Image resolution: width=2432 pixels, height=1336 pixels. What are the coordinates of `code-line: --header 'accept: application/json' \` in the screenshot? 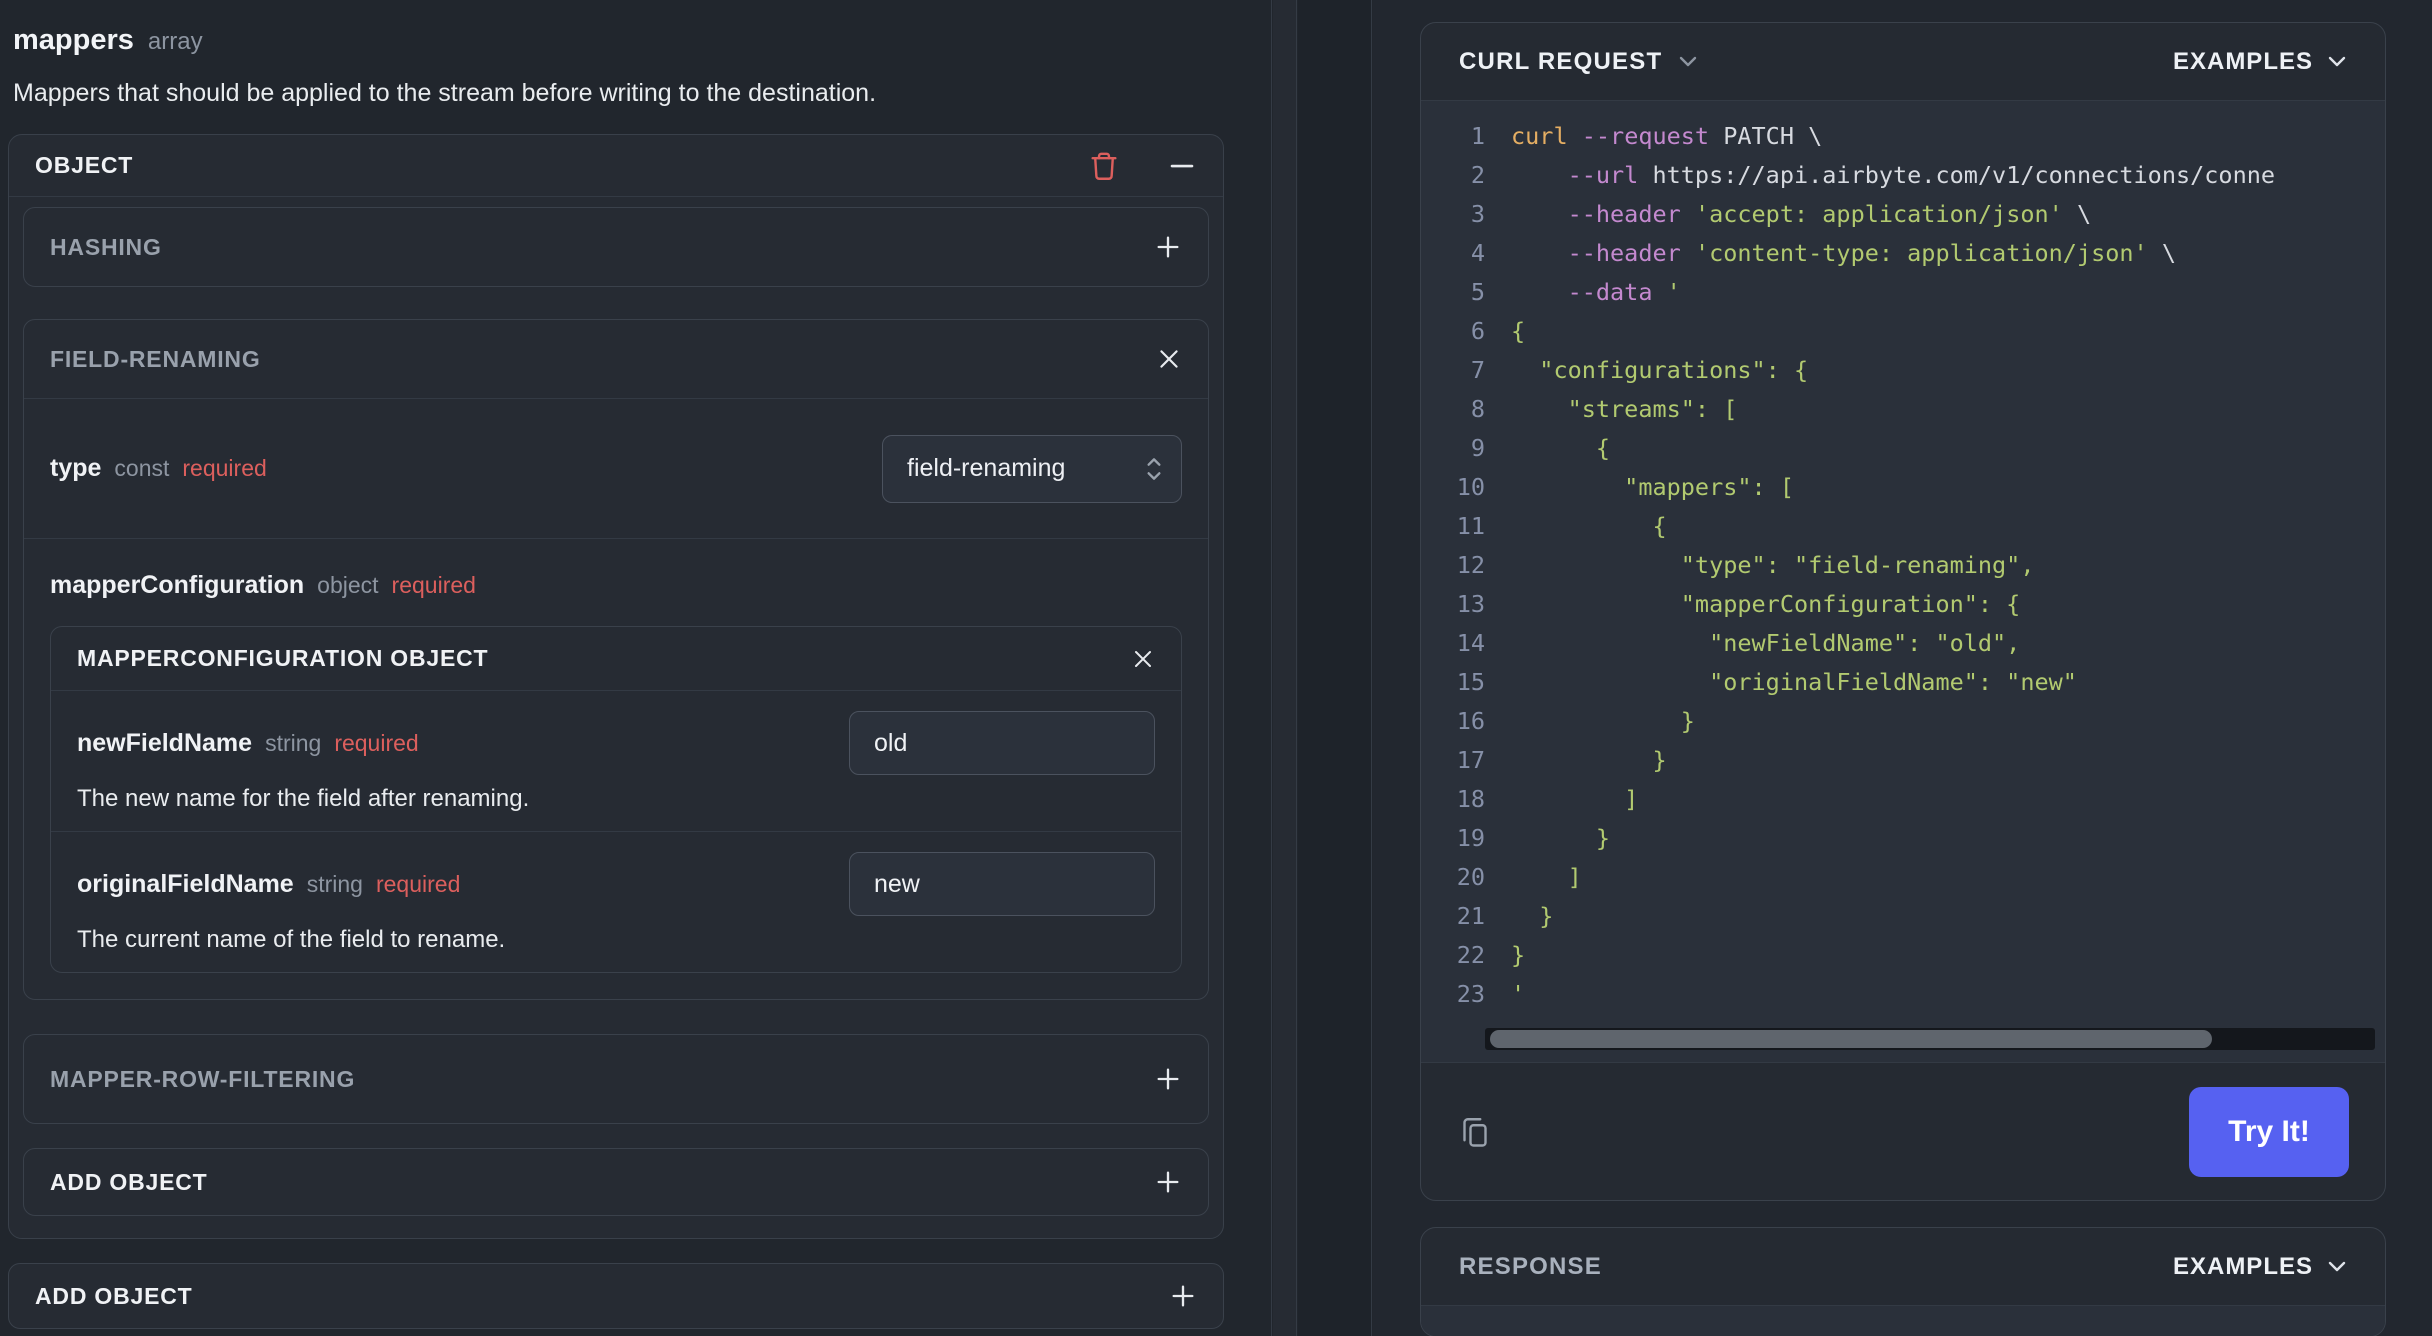 It's located at (1829, 214).